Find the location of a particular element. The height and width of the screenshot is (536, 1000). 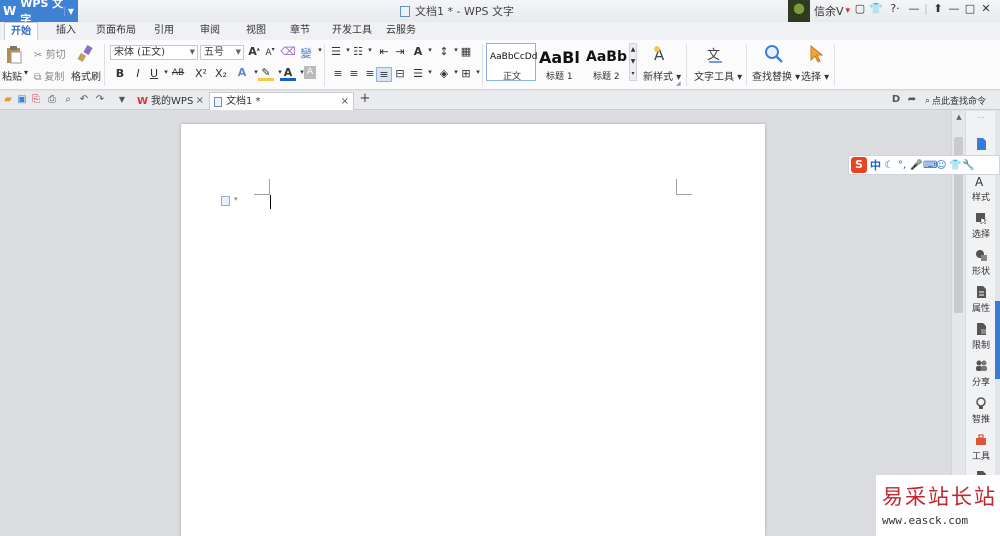

justify-icon: ≡ is located at coordinates (384, 74).